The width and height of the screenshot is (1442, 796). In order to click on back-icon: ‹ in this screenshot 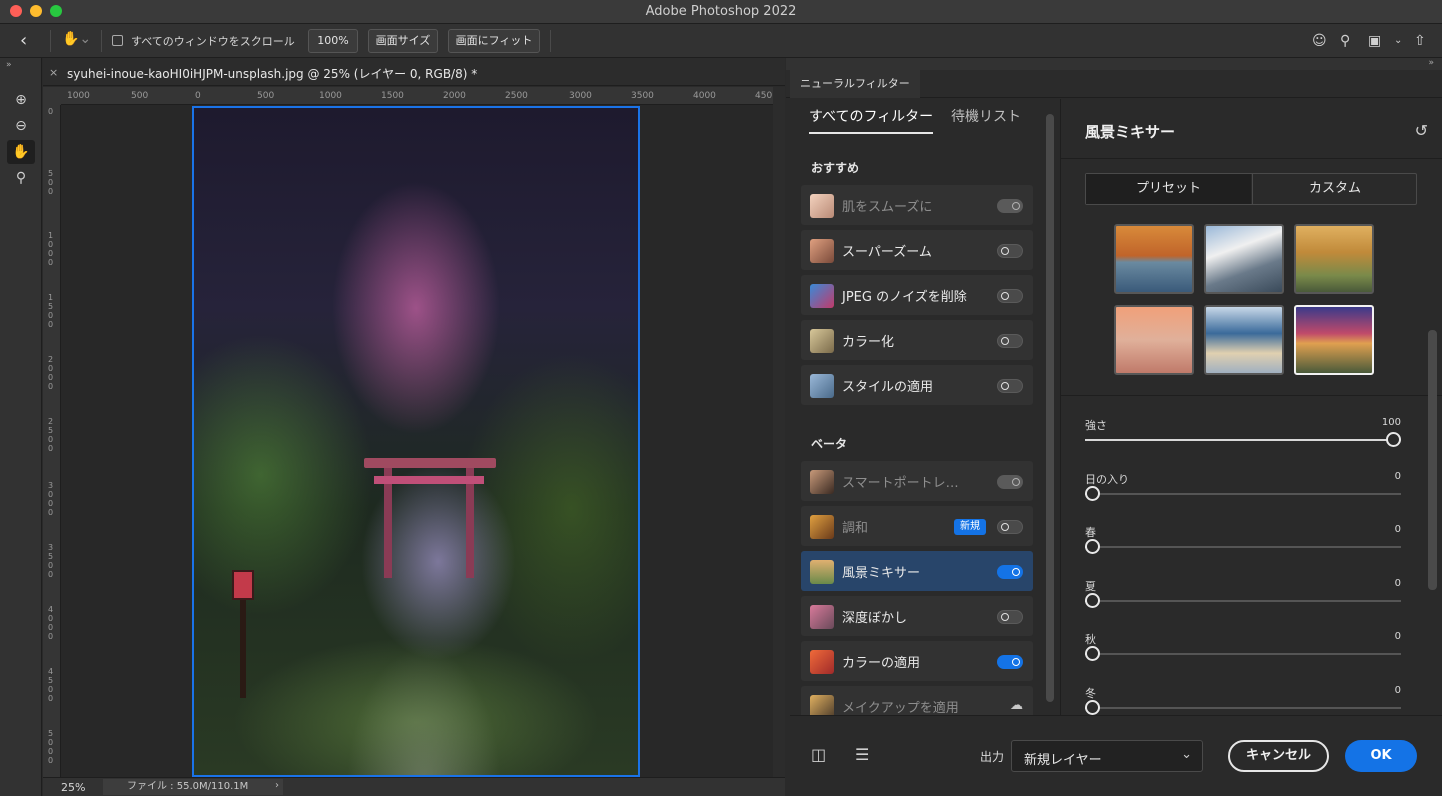, I will do `click(30, 41)`.